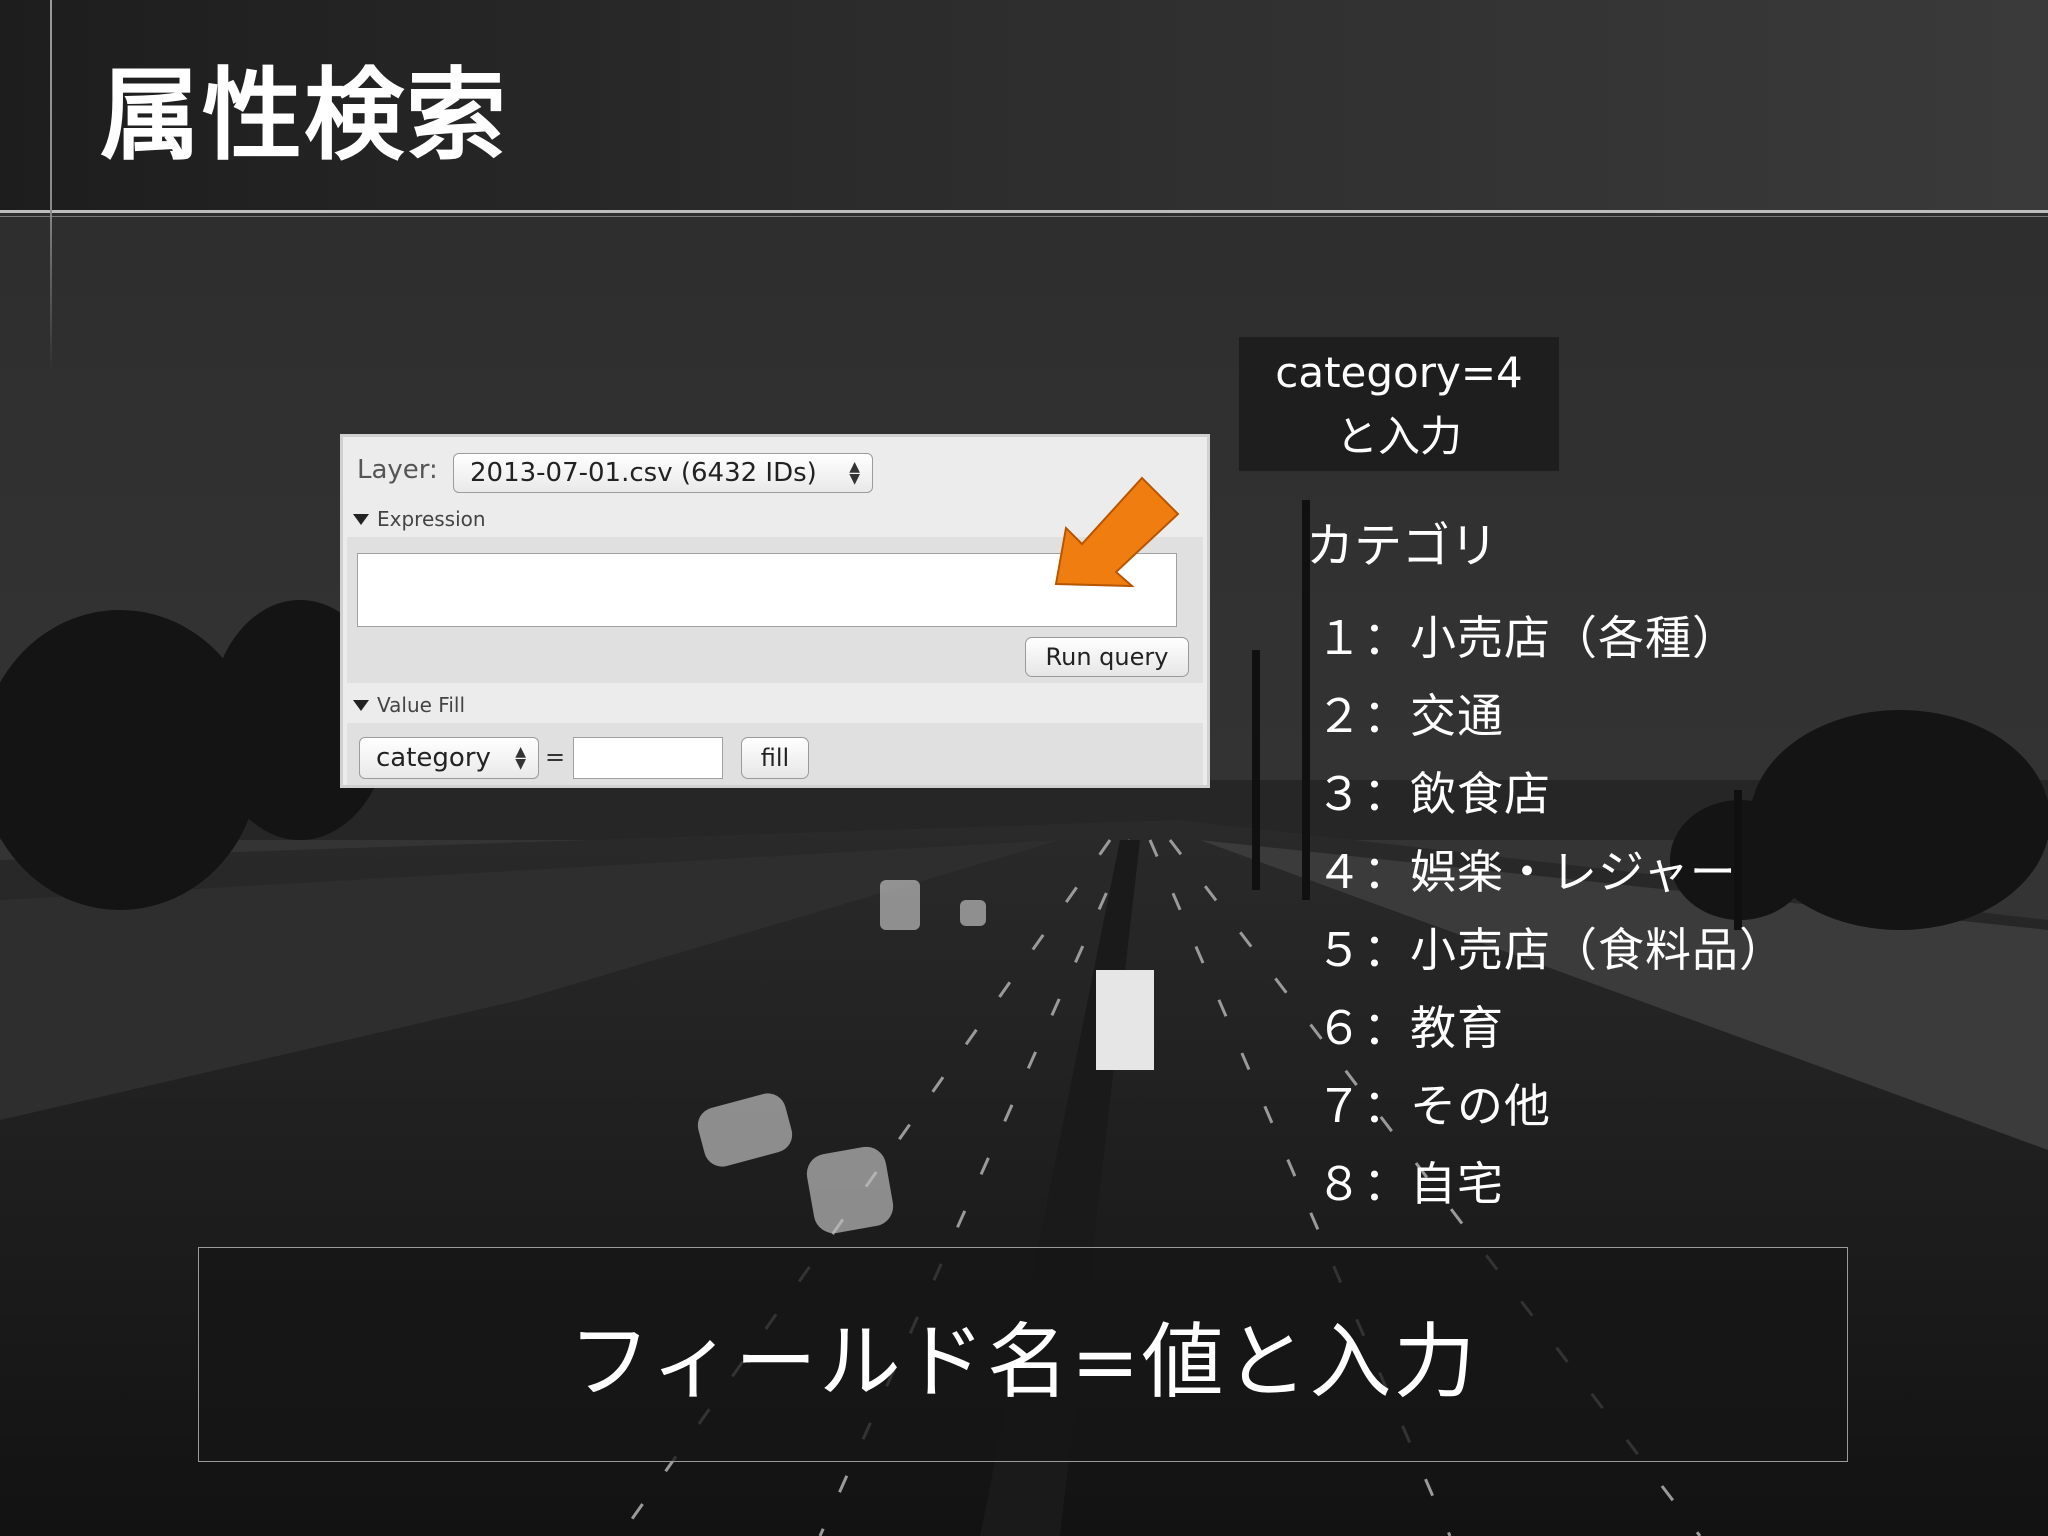  What do you see at coordinates (643, 473) in the screenshot?
I see `layer-select-value: 2013-07-01.csv (6432 IDs)` at bounding box center [643, 473].